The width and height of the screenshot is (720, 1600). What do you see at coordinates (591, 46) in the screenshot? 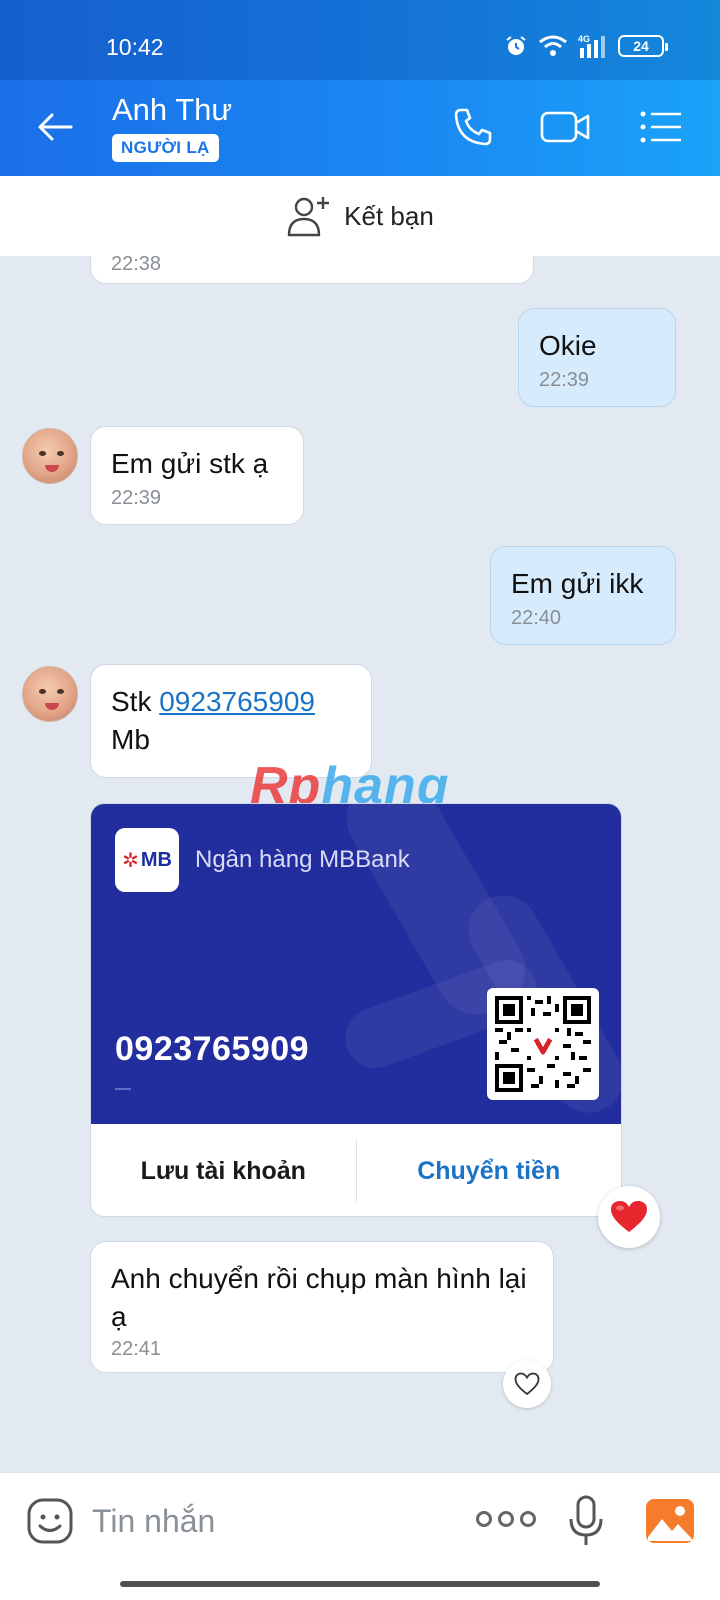
I see `signal-icon: 4G` at bounding box center [591, 46].